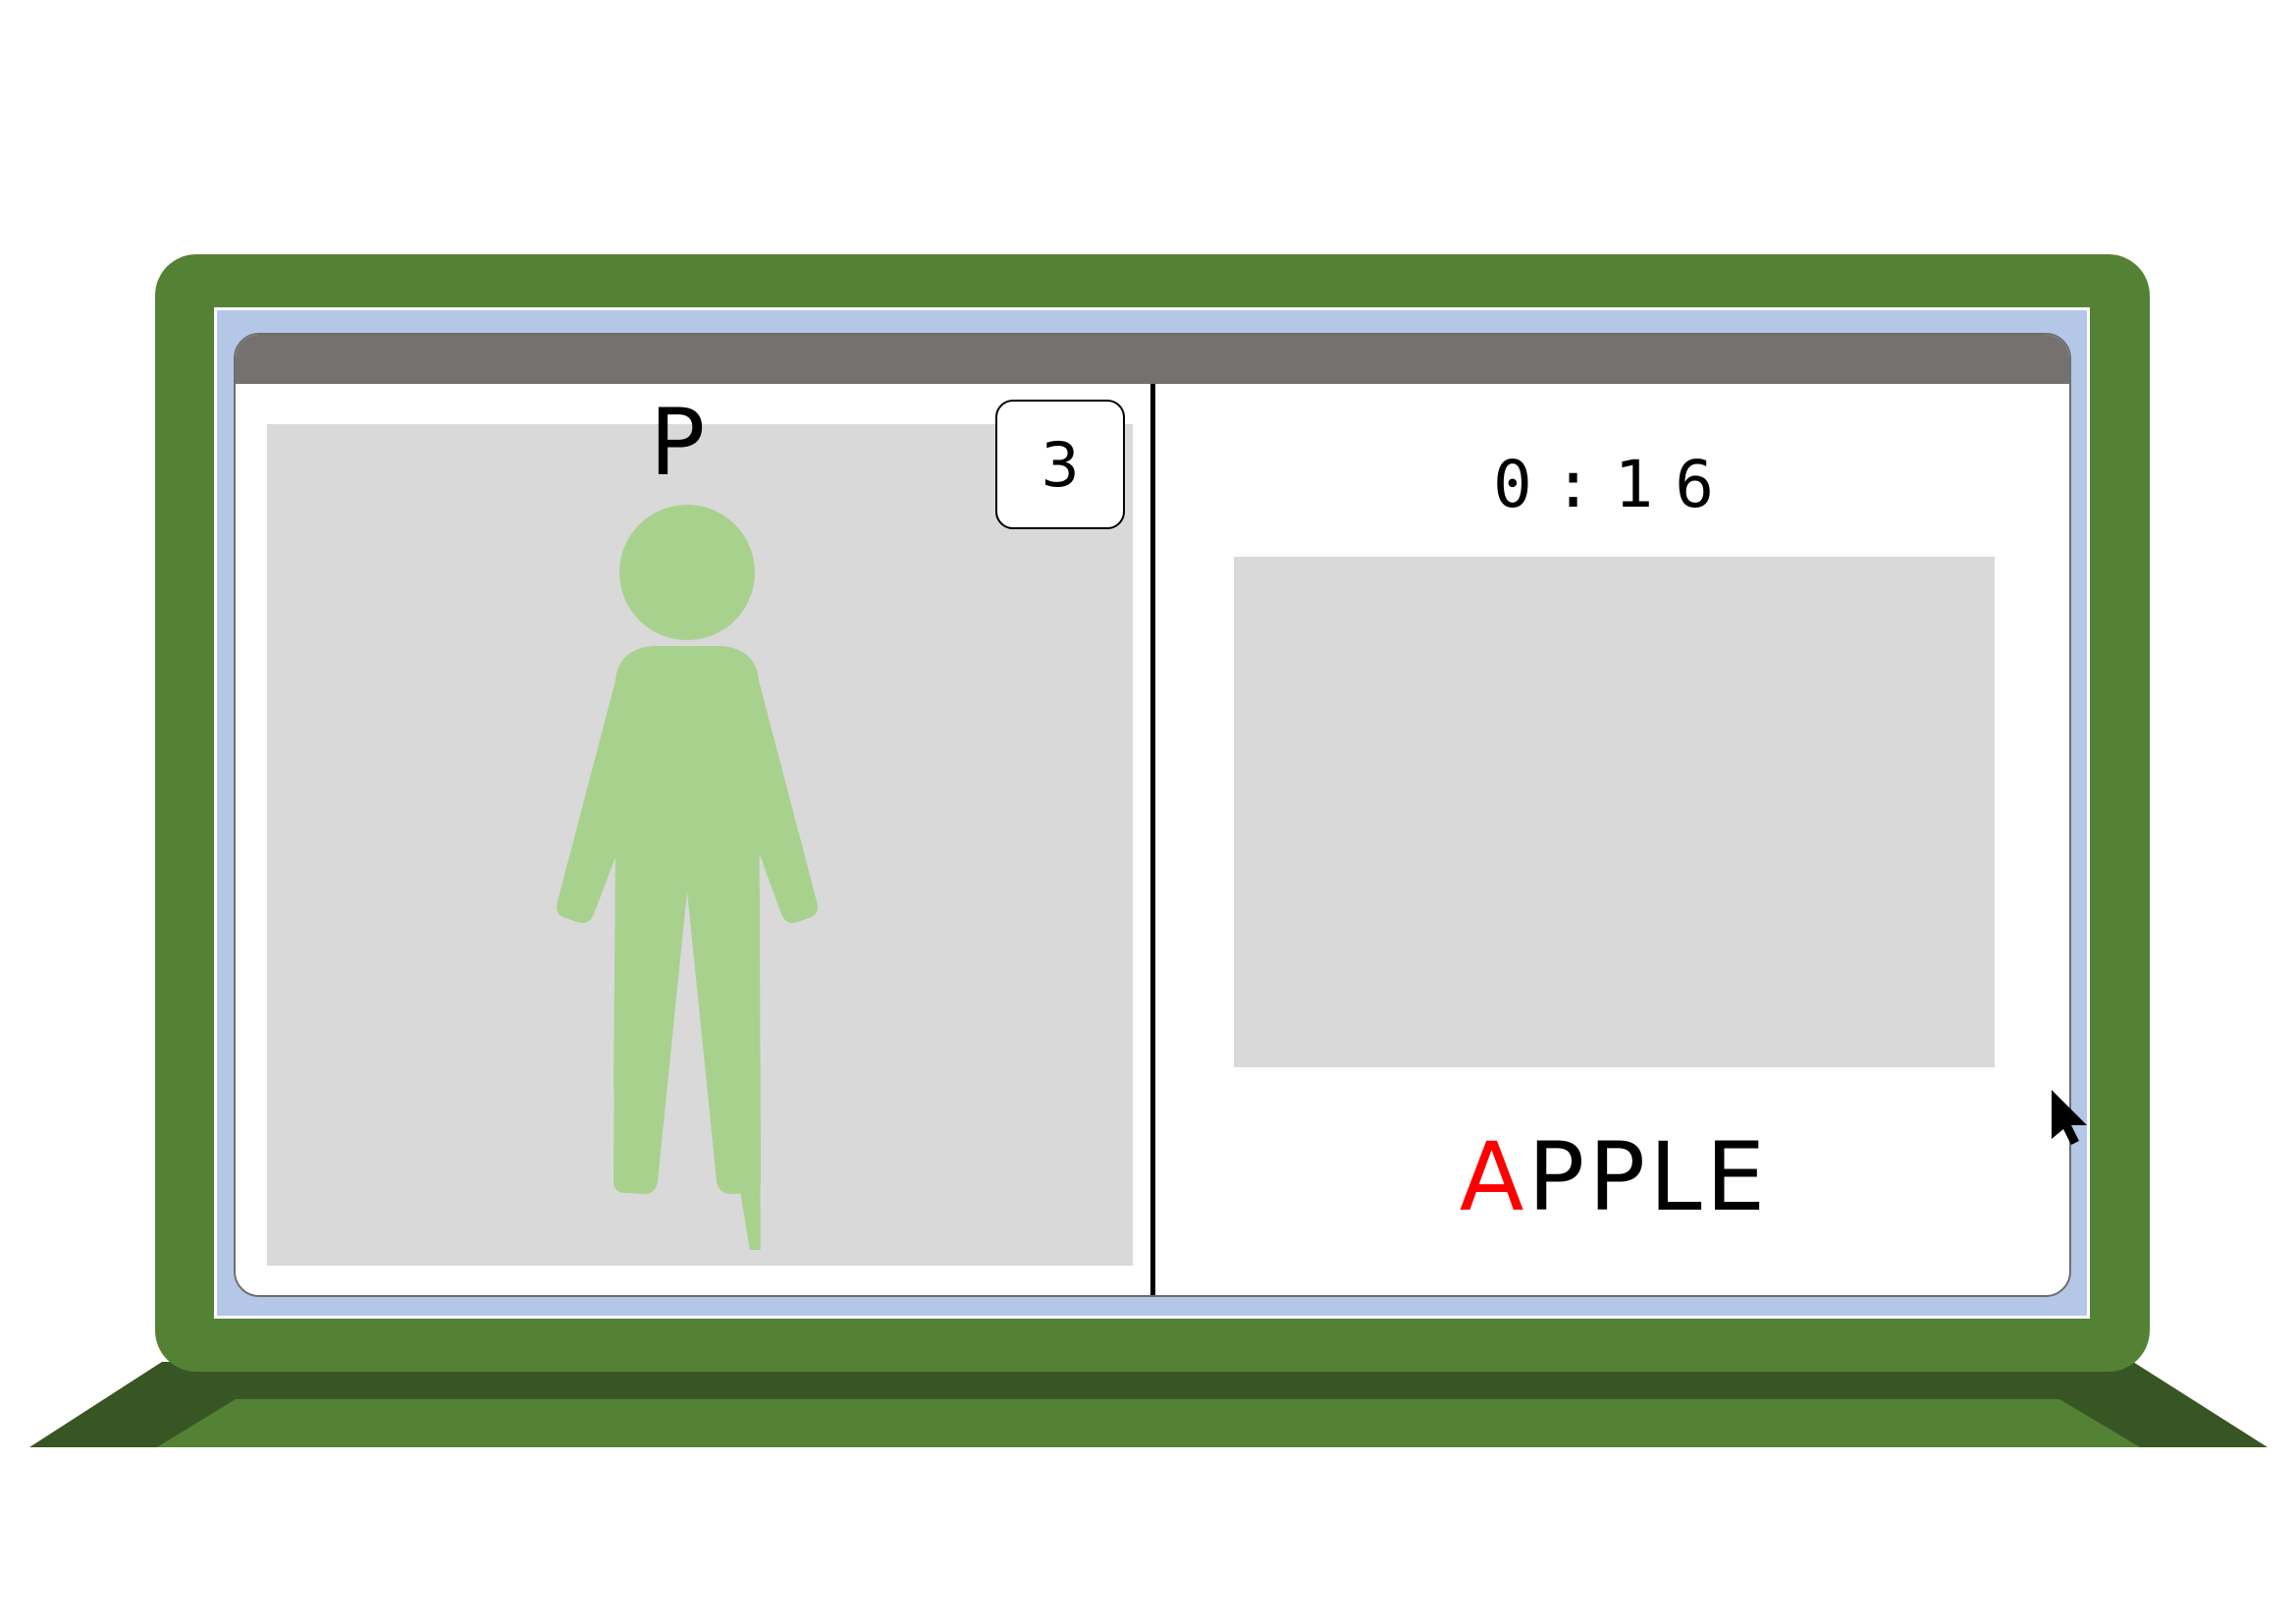 The height and width of the screenshot is (1624, 2296). I want to click on word-image-placeholder, so click(1614, 812).